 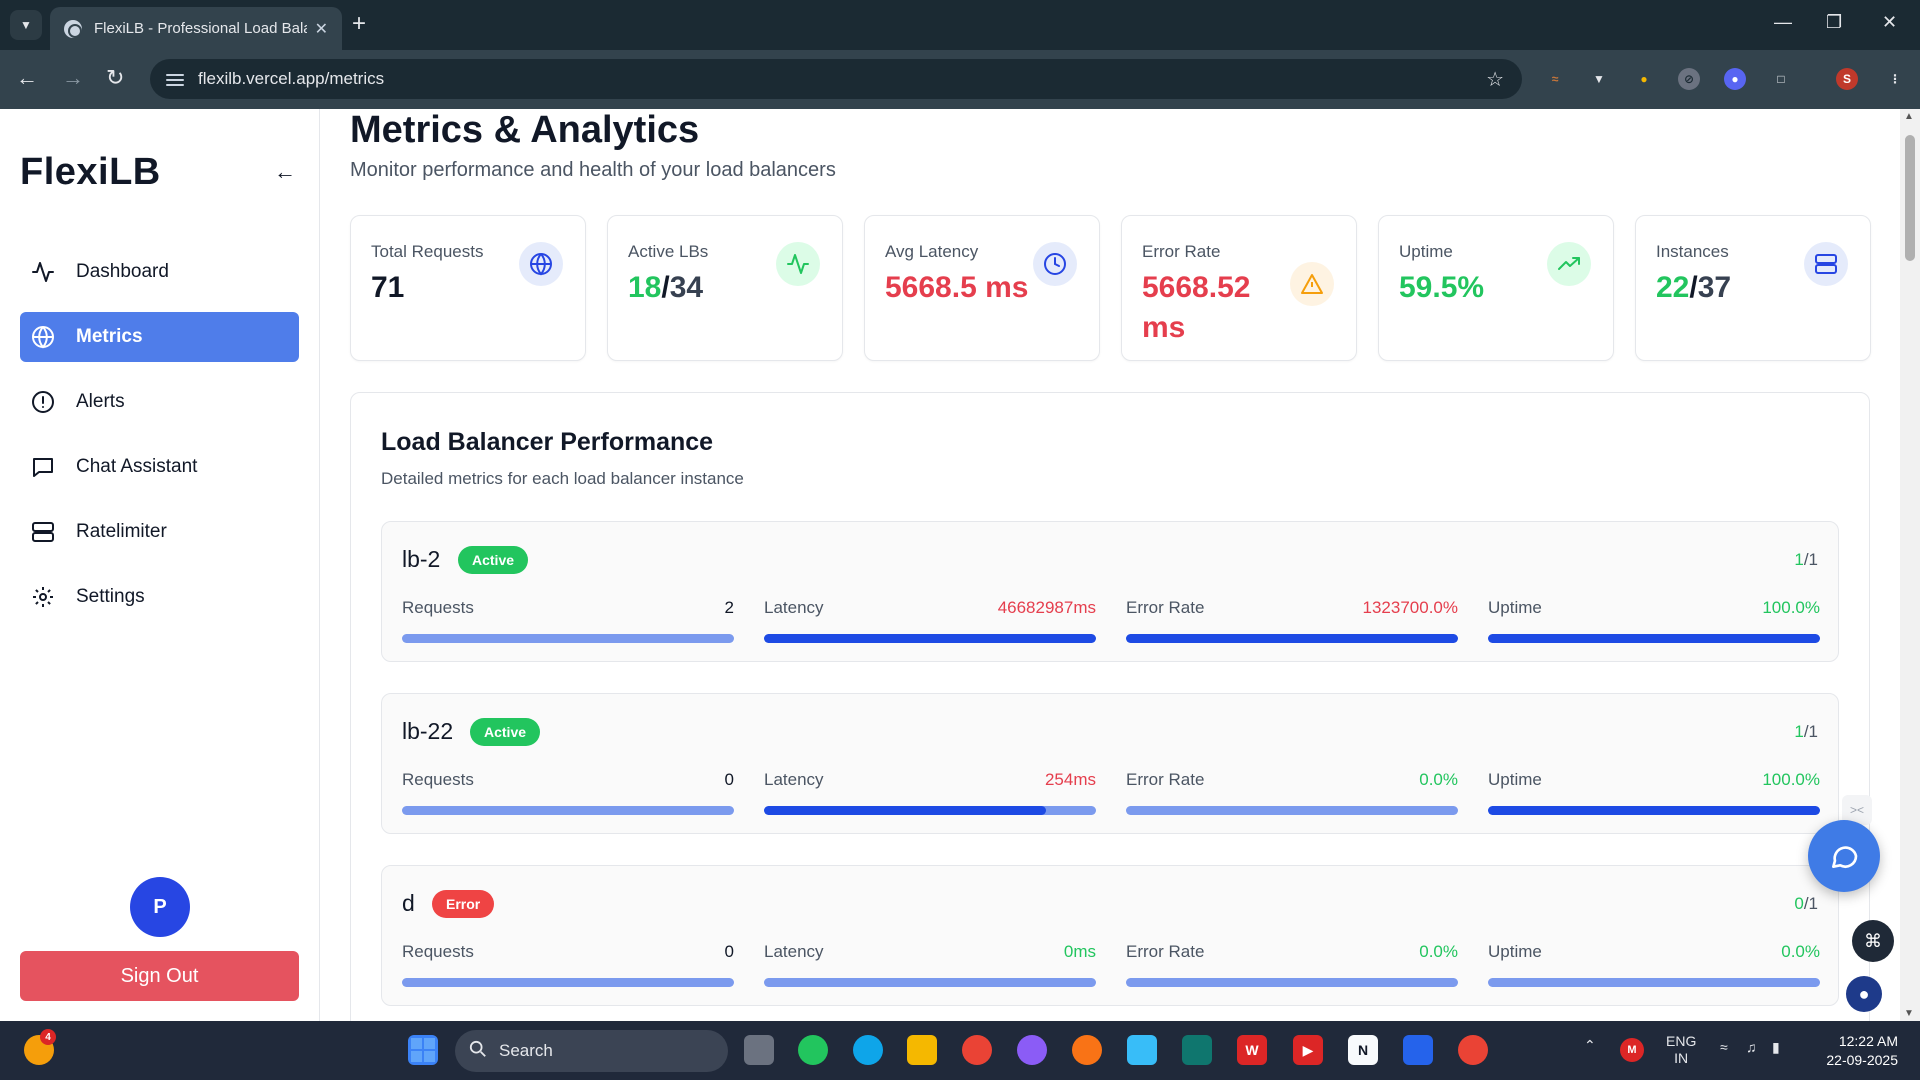 I want to click on healthy-count: 22, so click(x=1673, y=287).